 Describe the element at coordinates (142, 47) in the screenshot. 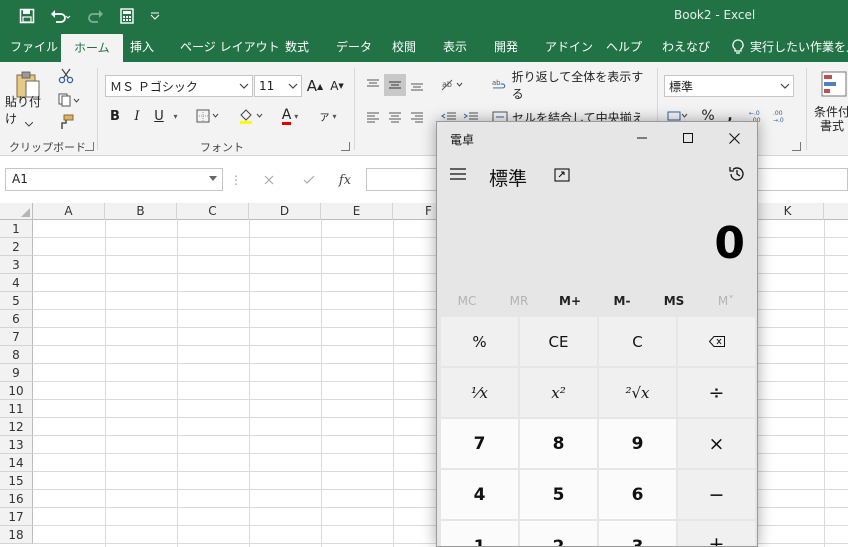

I see `tab-insert: 挿入` at that location.